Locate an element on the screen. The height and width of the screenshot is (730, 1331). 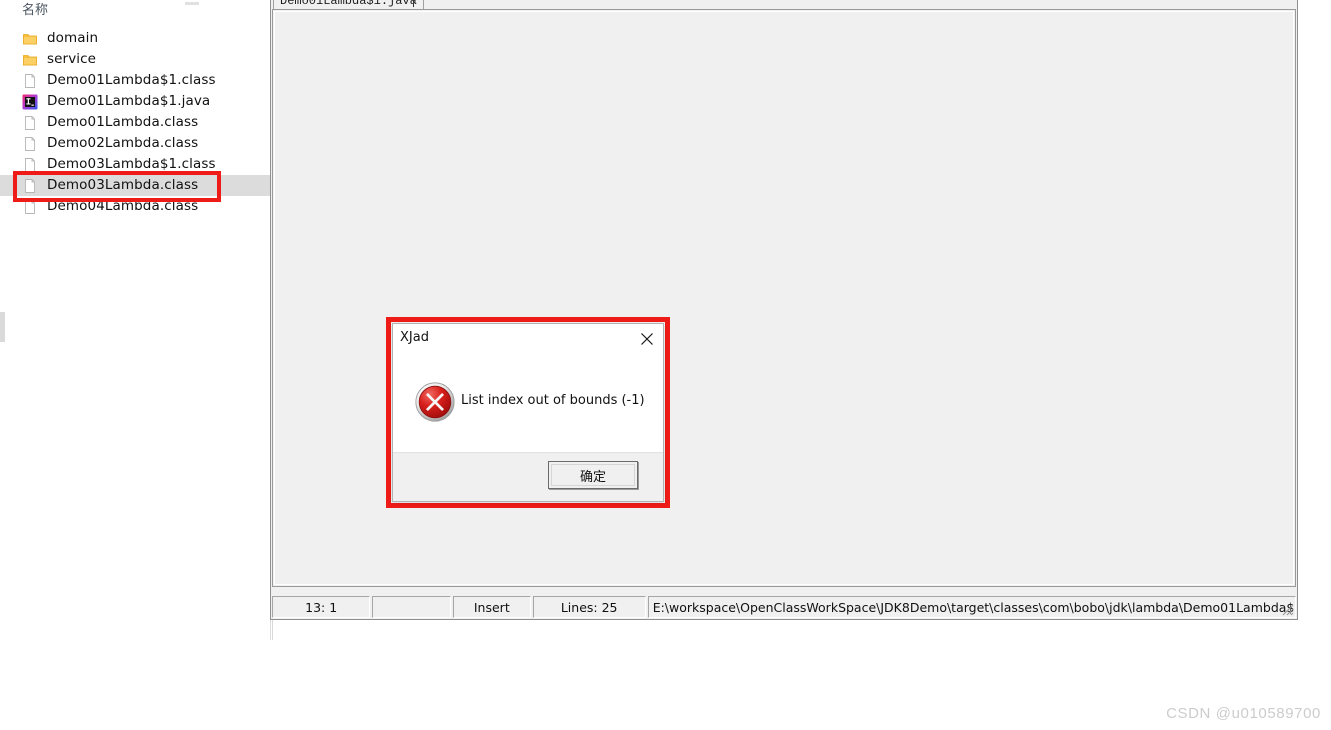
file-name-label: Demo02Lambda.class is located at coordinates (123, 143).